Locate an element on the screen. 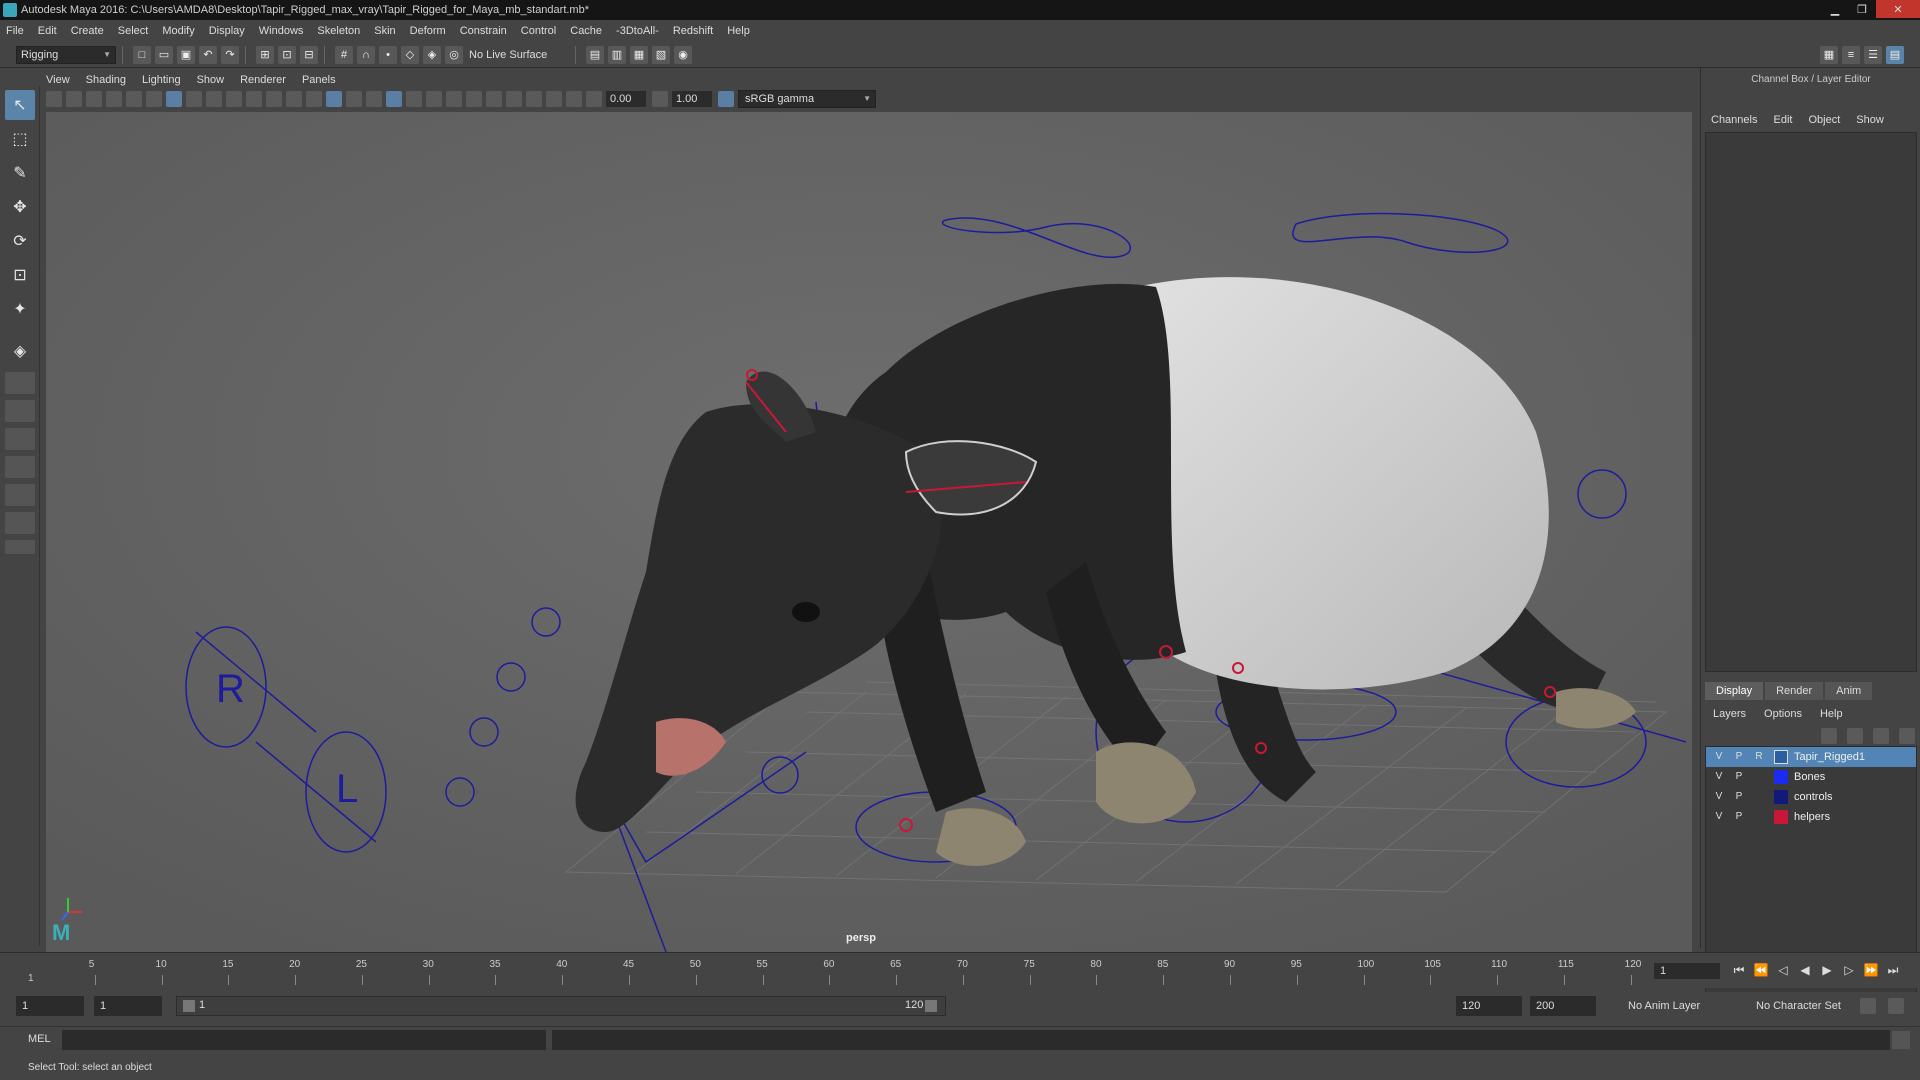 Image resolution: width=1920 pixels, height=1080 pixels. resolution-gate-icon is located at coordinates (214, 99).